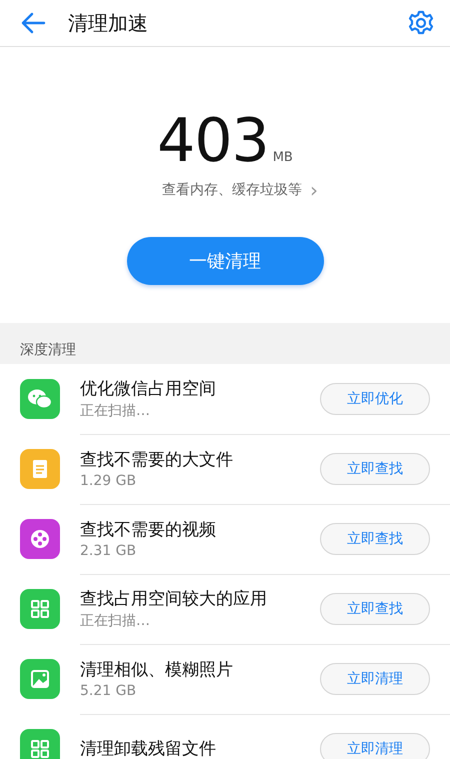 The image size is (450, 759). I want to click on item-title: 查找不需要的大文件, so click(157, 460).